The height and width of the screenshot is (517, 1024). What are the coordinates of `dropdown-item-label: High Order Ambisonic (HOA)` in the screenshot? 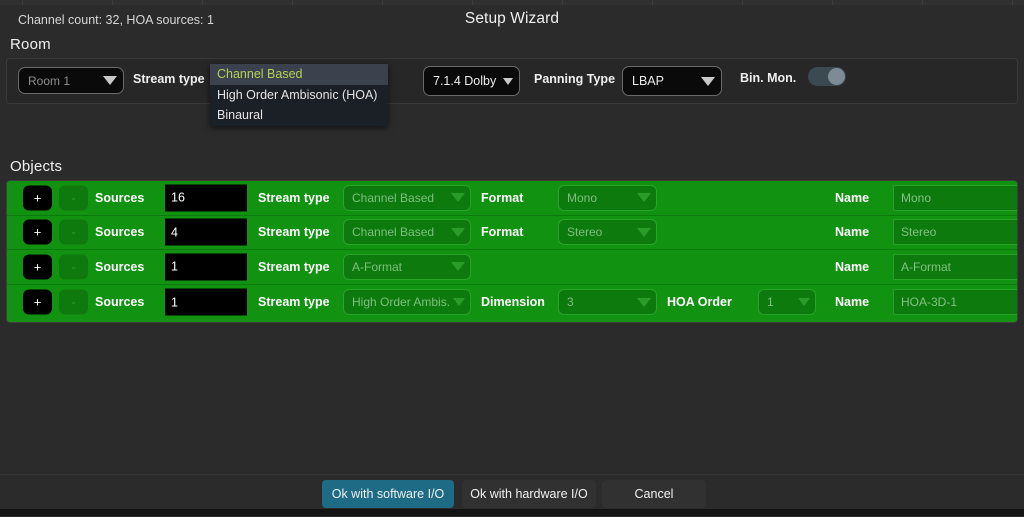 It's located at (297, 94).